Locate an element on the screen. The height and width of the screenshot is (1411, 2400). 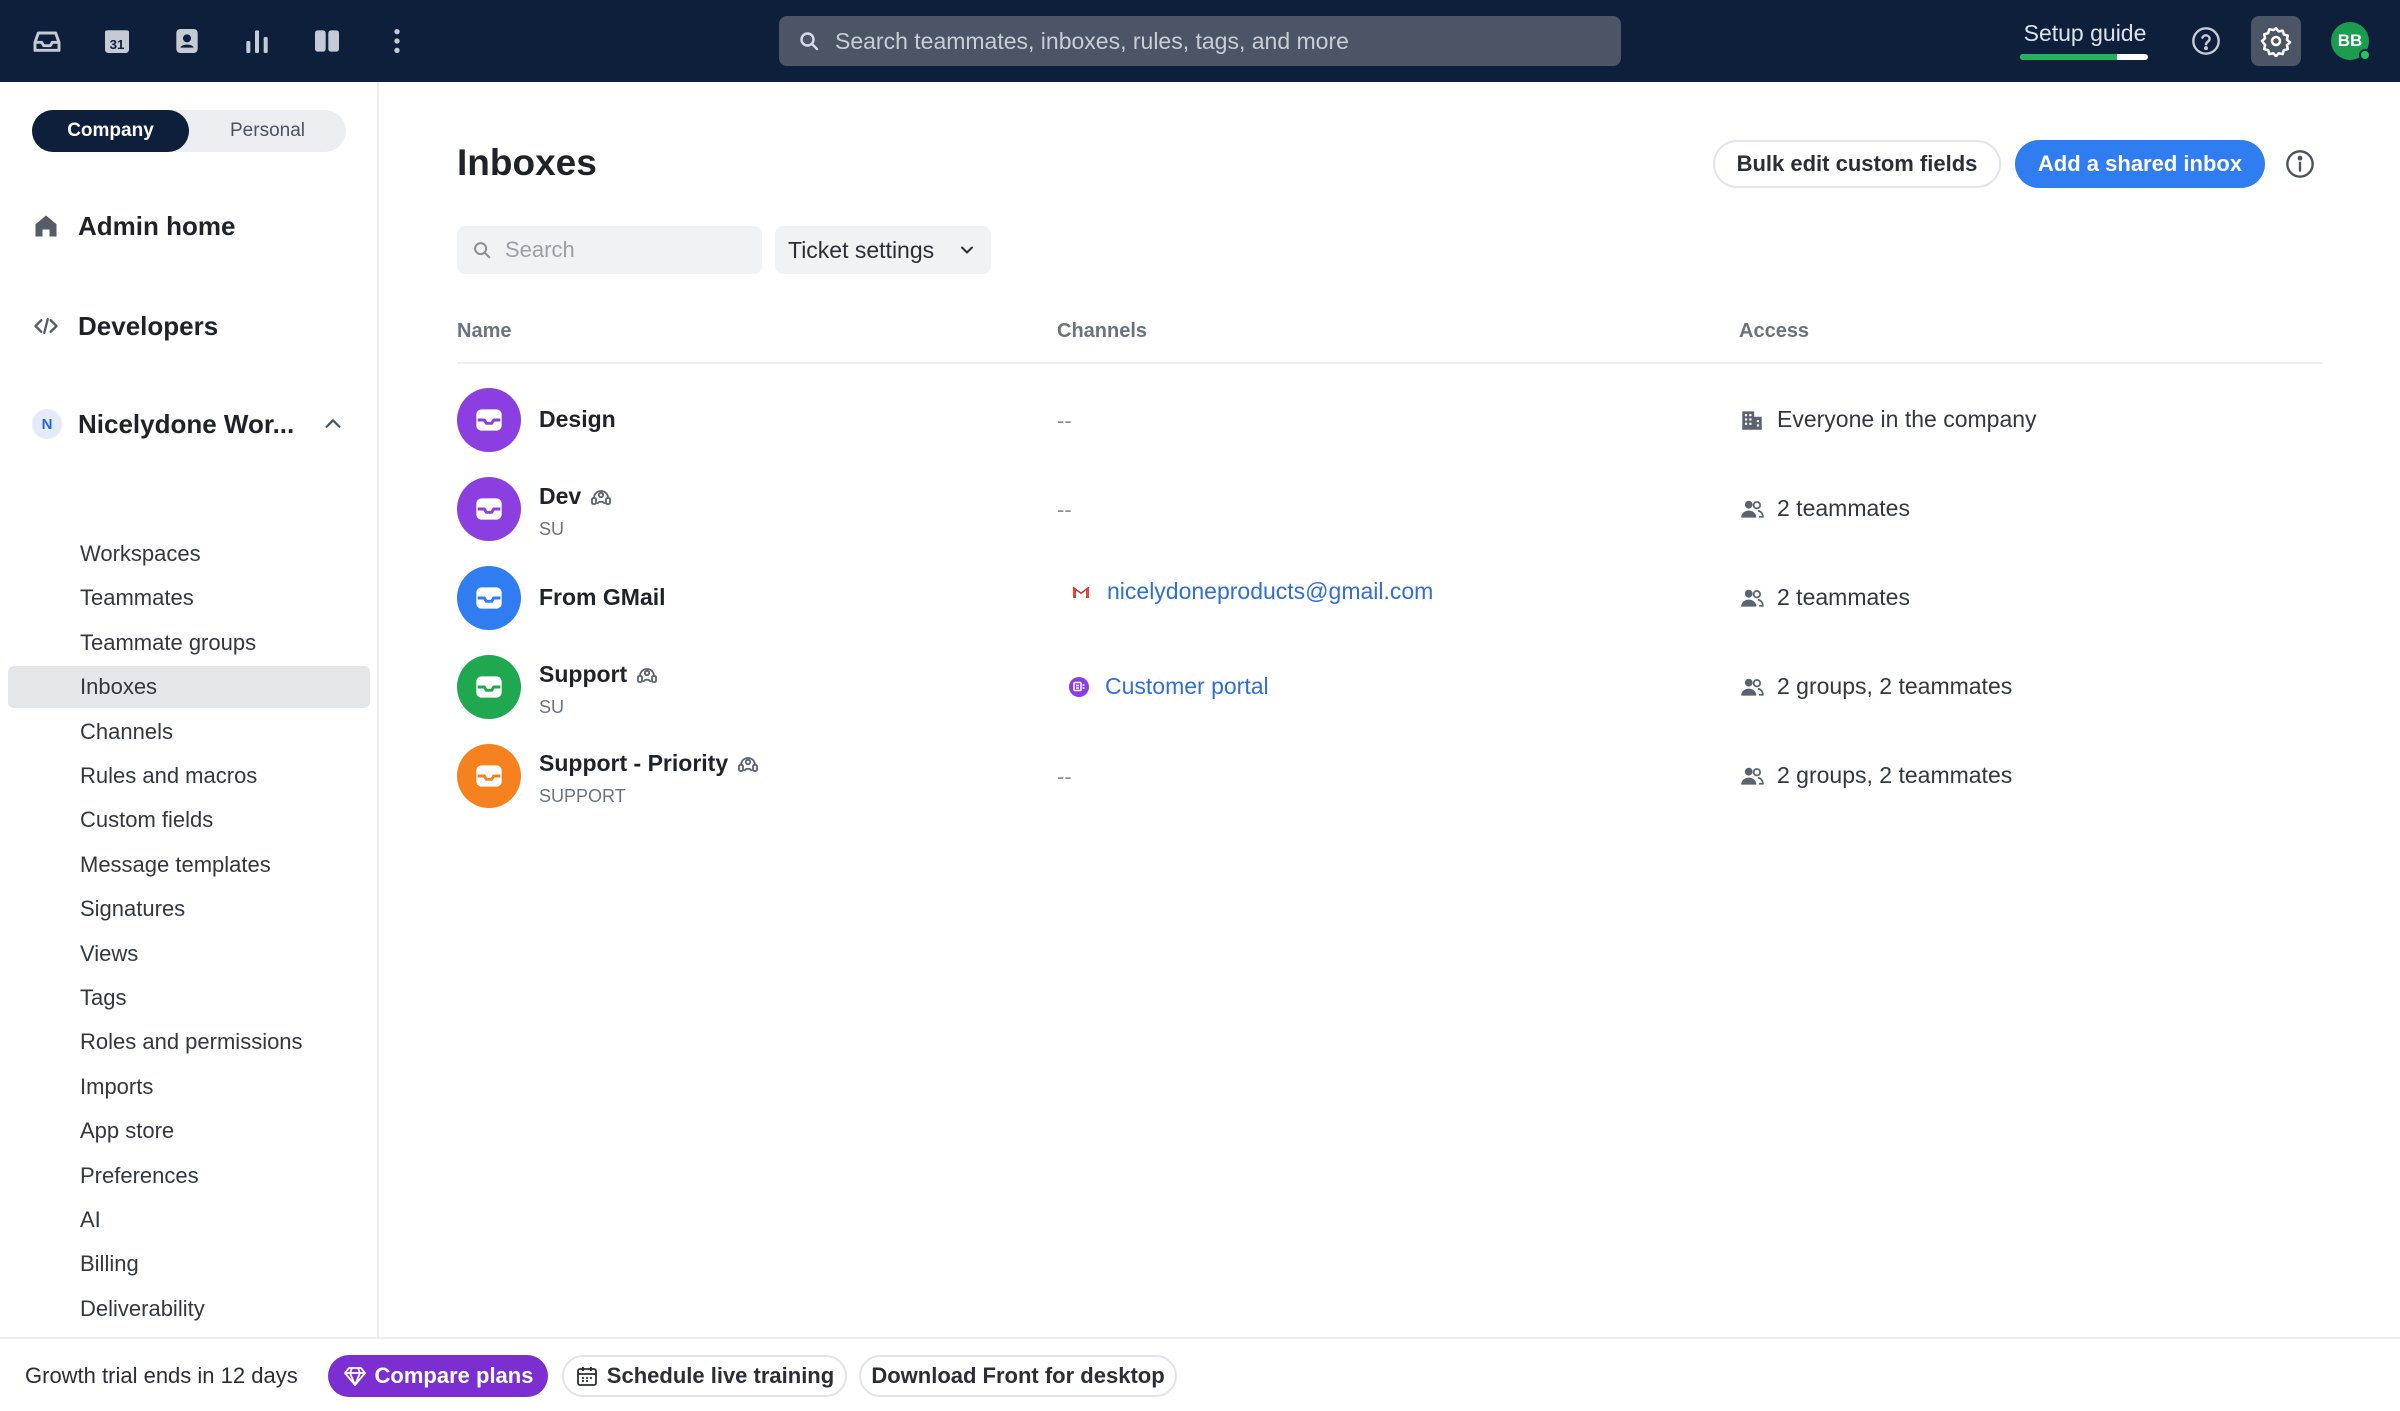
calendar-icon: 31 is located at coordinates (117, 41).